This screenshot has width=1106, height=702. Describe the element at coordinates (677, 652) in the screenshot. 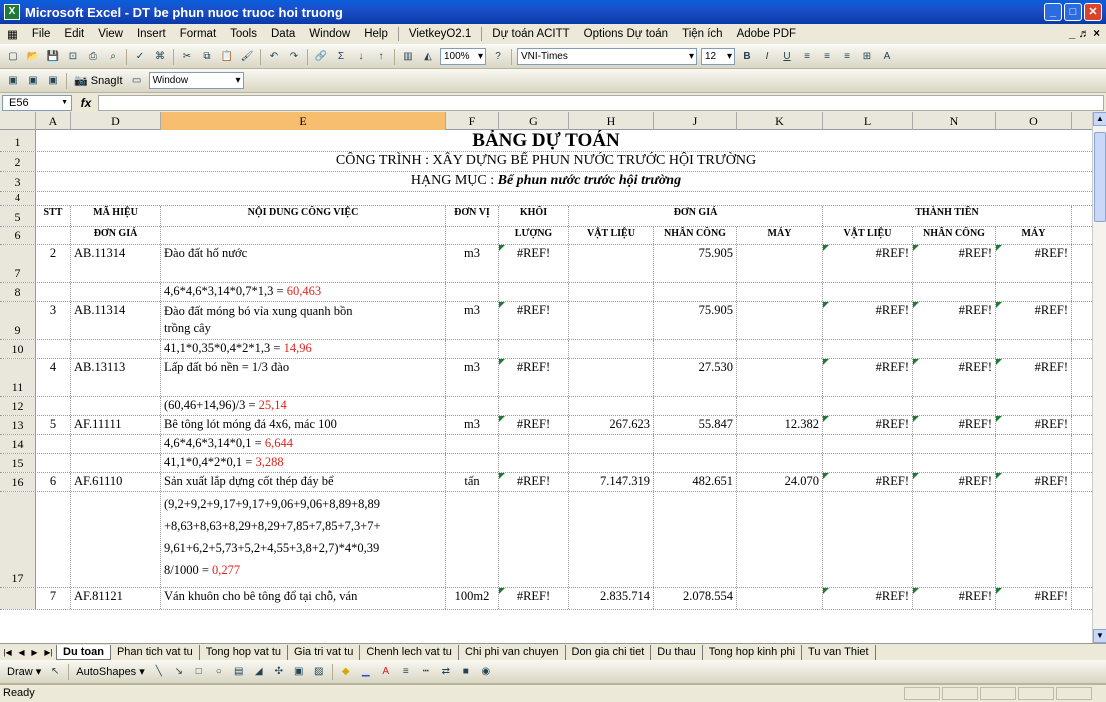

I see `tab-du-thau: Du thau` at that location.